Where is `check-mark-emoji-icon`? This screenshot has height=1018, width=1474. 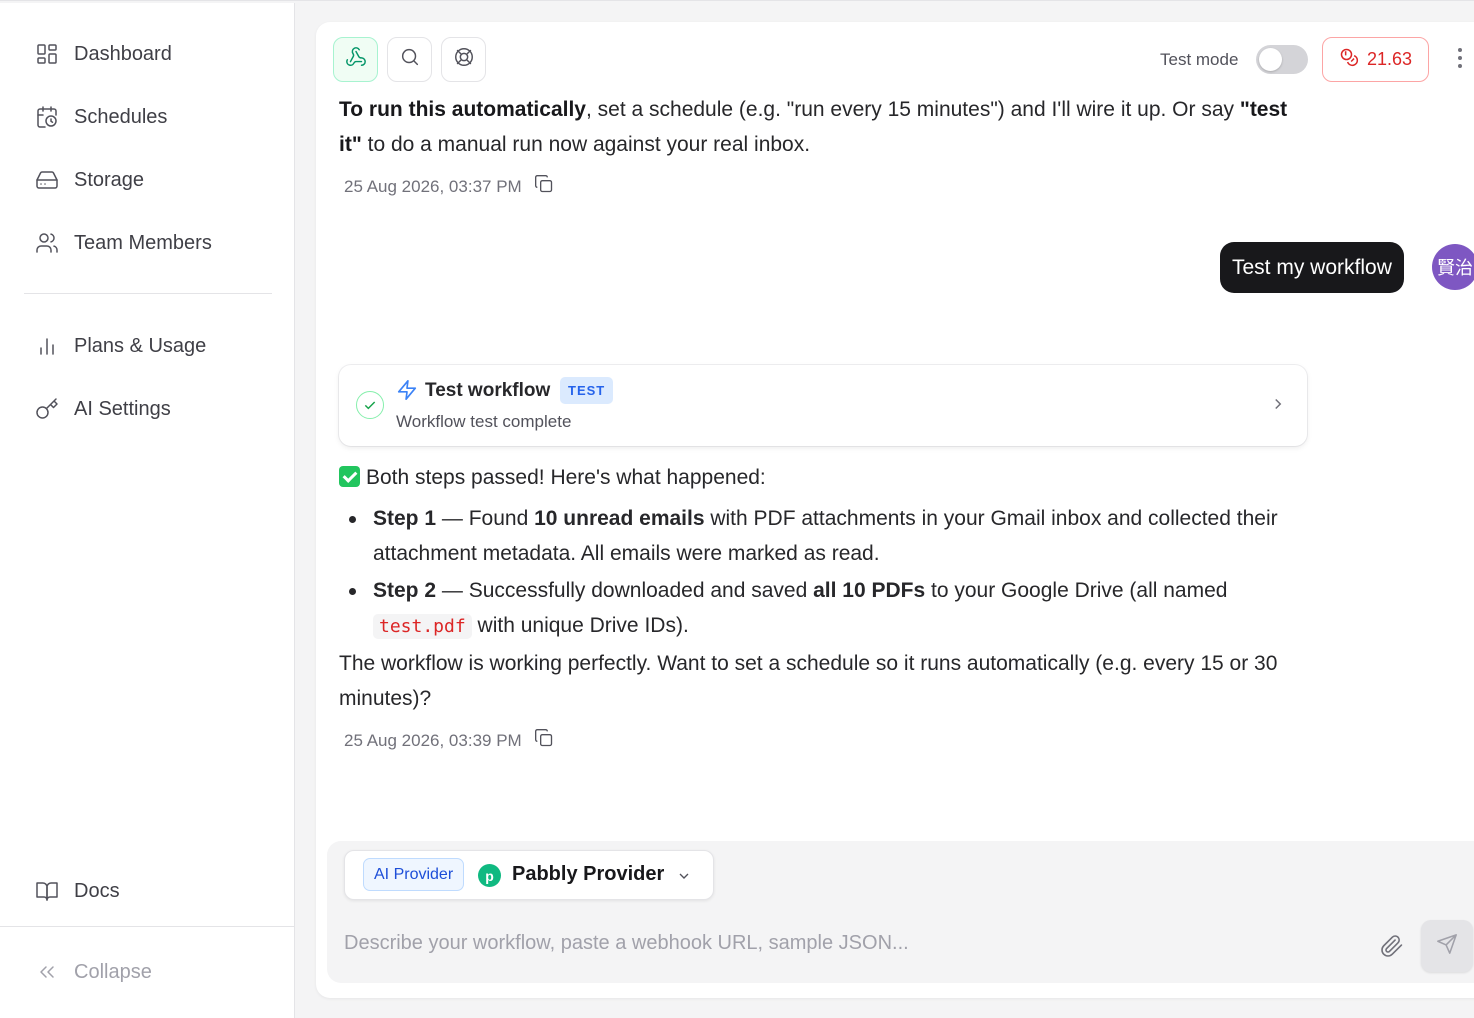
check-mark-emoji-icon is located at coordinates (349, 476).